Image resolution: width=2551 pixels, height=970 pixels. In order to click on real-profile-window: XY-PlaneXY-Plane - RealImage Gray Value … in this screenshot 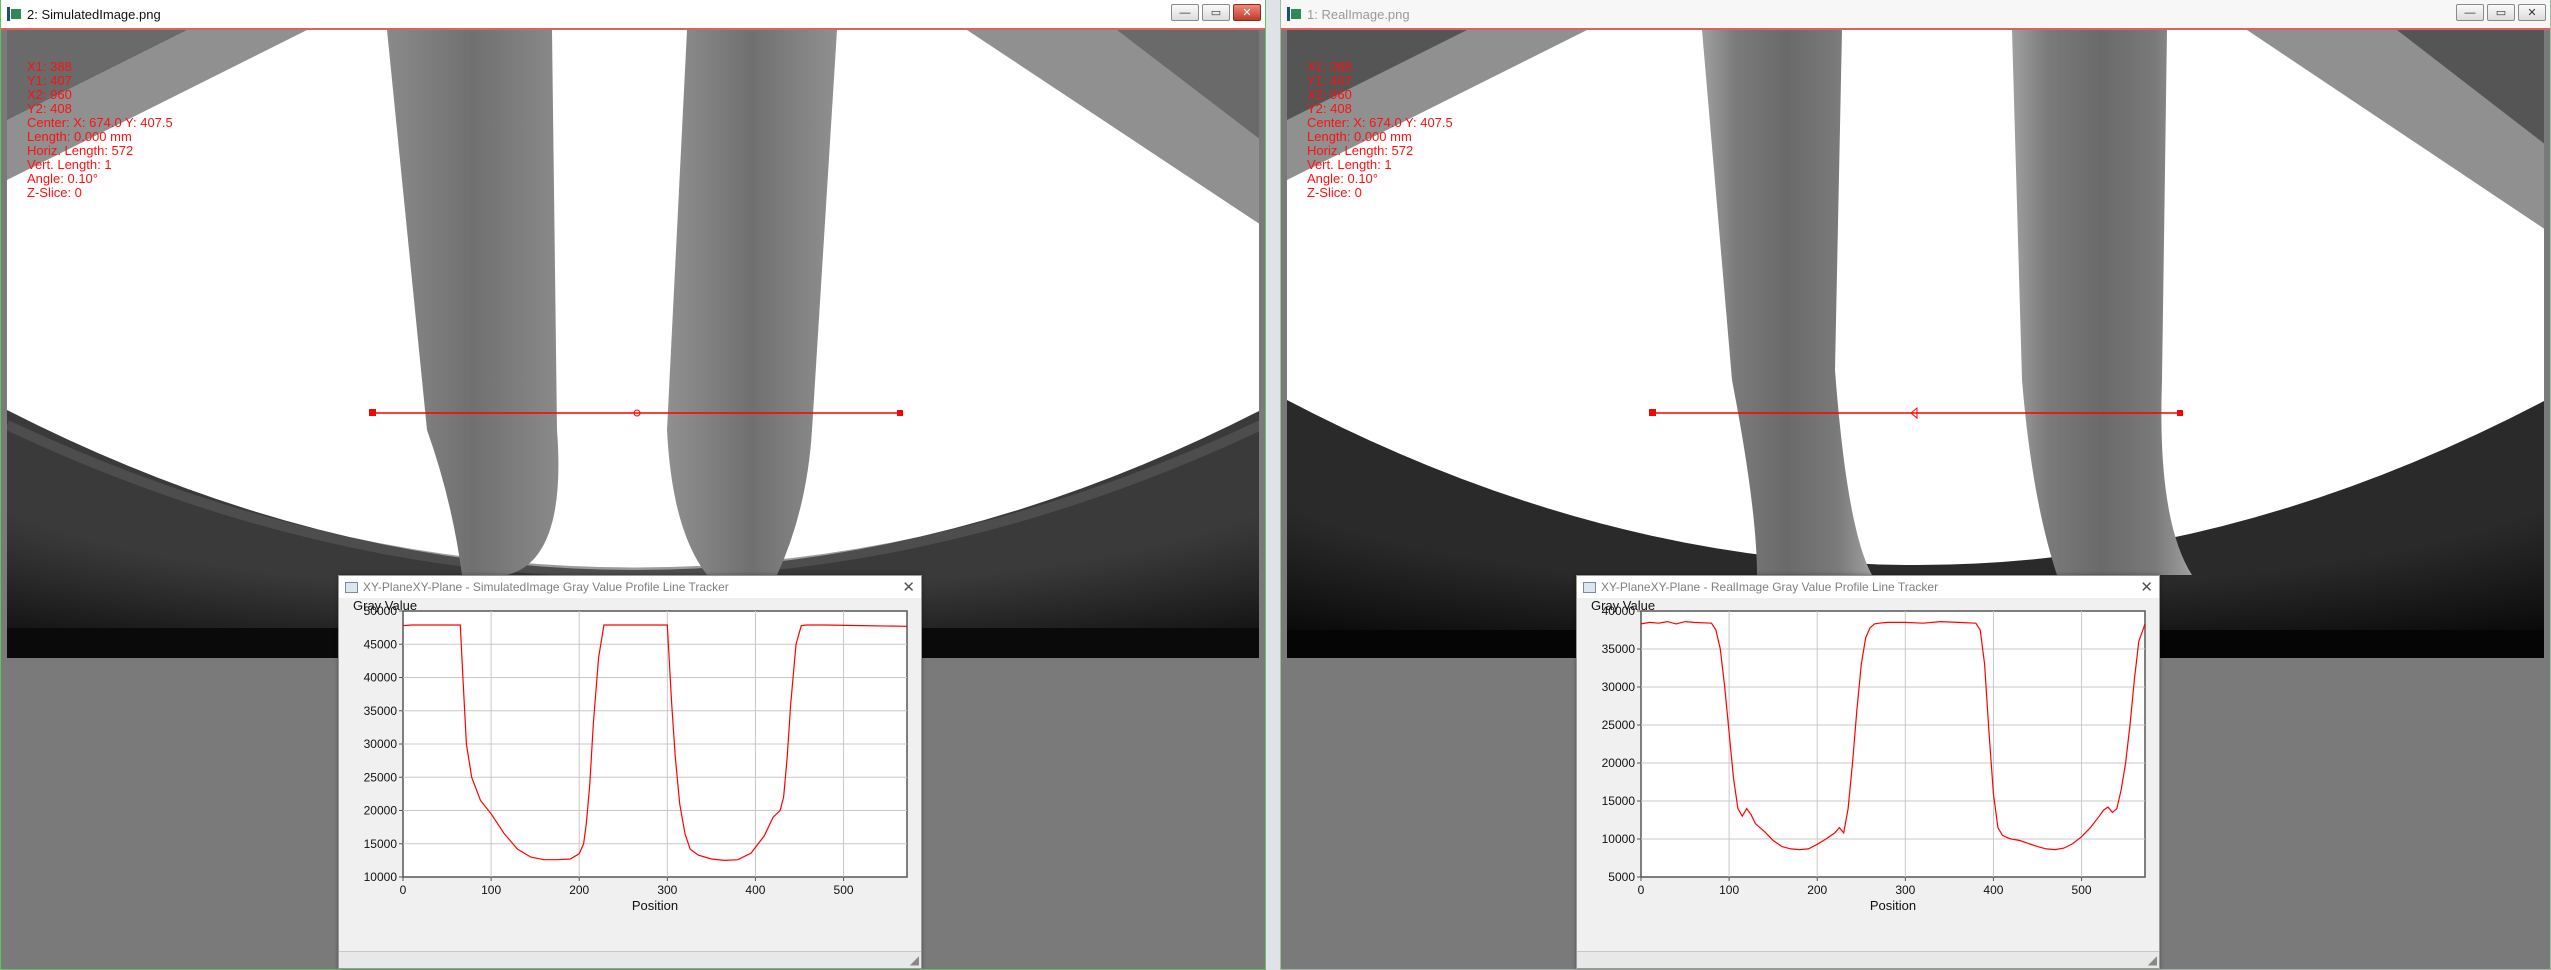, I will do `click(1868, 772)`.